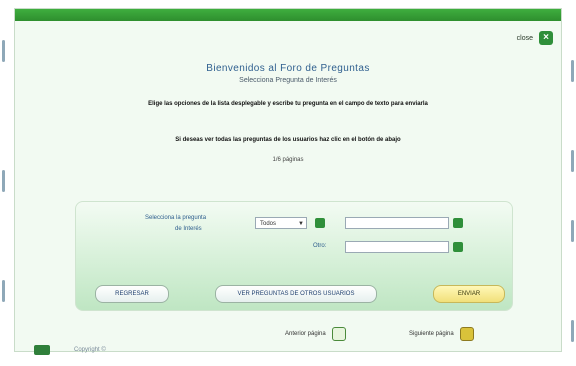 This screenshot has height=366, width=576. What do you see at coordinates (288, 80) in the screenshot?
I see `page-subtitle: Selecciona Pregunta de Interés` at bounding box center [288, 80].